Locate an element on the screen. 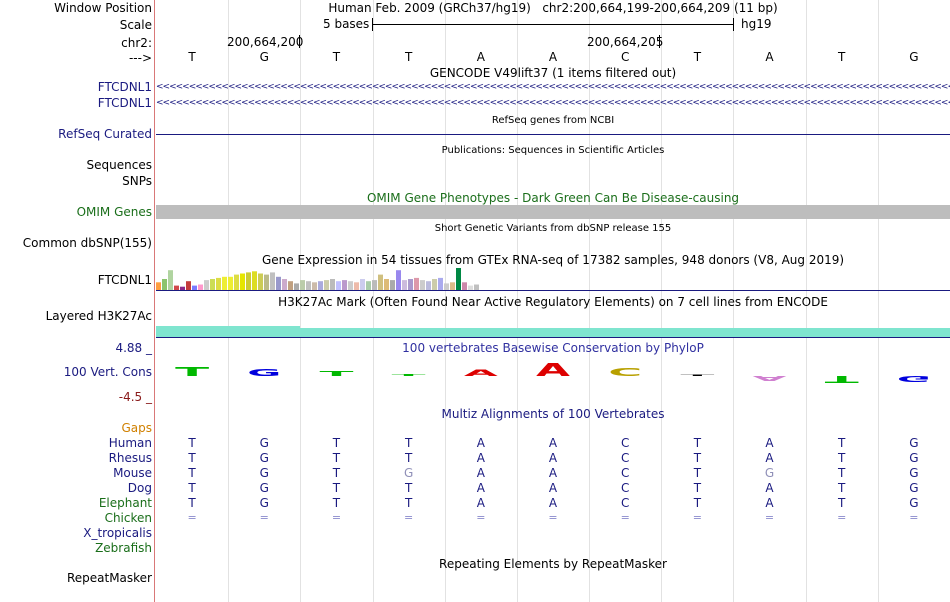 The image size is (950, 602). repeatmasker-label: RepeatMasker is located at coordinates (109, 578).